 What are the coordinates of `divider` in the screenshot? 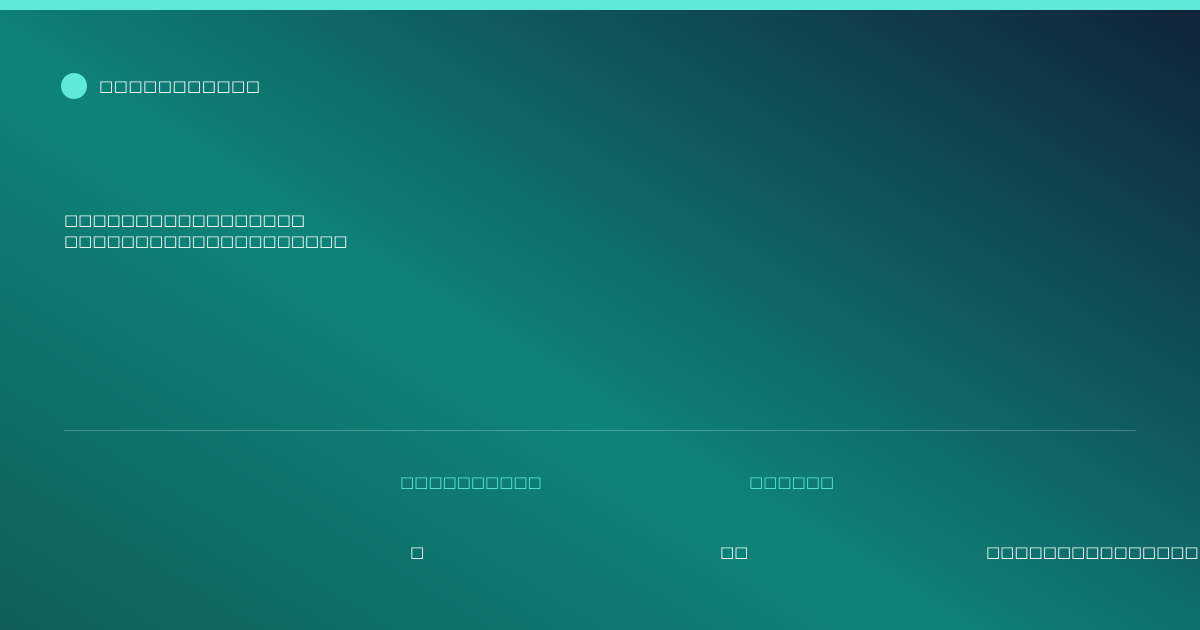 It's located at (600, 430).